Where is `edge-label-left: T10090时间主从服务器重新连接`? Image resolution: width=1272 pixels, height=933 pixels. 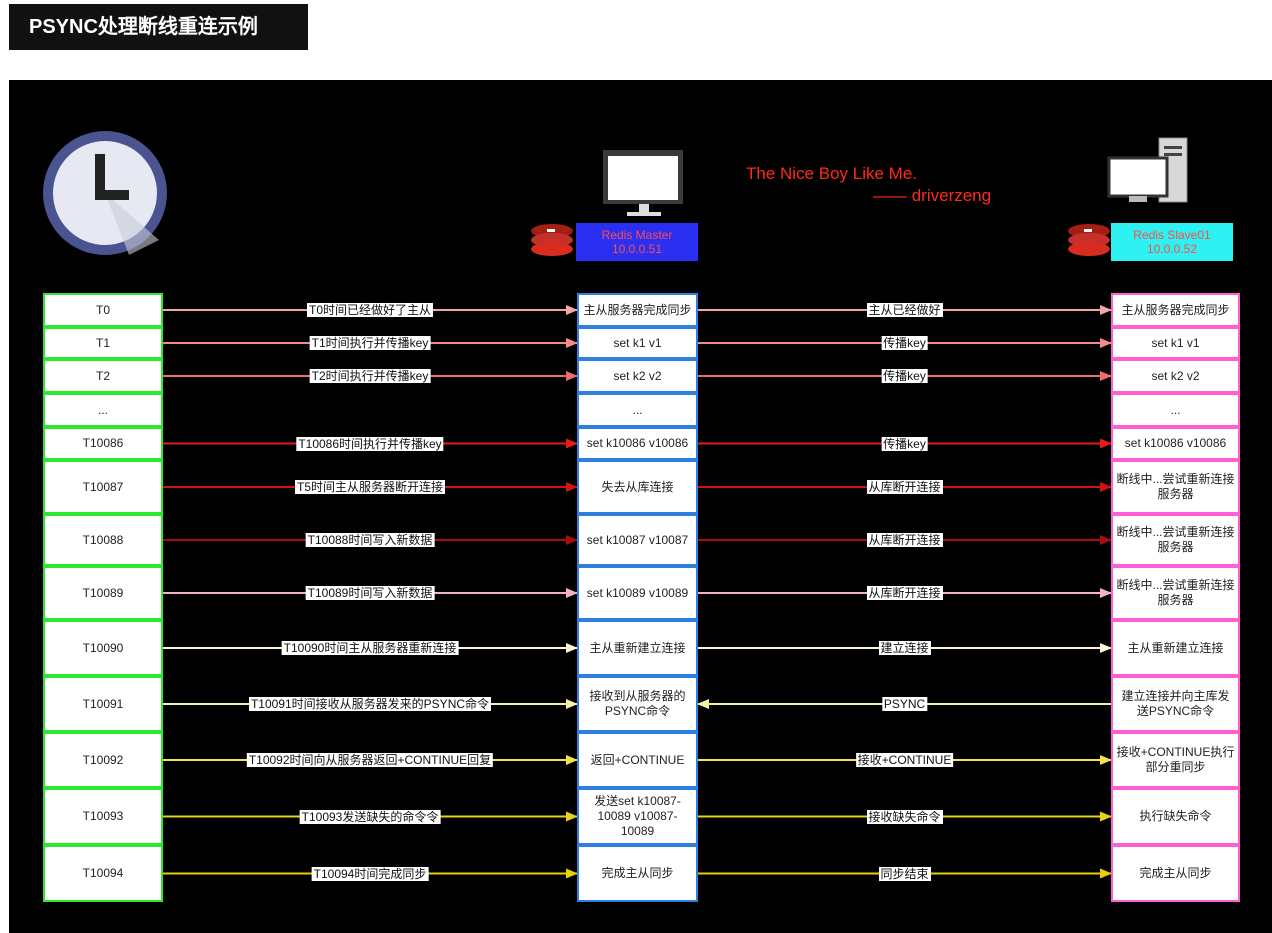
edge-label-left: T10090时间主从服务器重新连接 is located at coordinates (370, 648).